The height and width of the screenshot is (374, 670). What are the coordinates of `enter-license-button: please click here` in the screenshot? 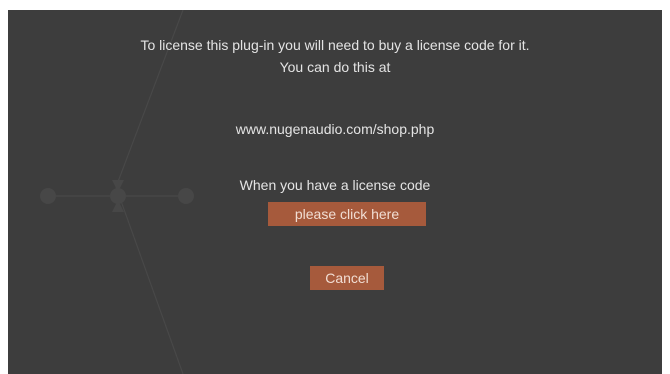 It's located at (347, 214).